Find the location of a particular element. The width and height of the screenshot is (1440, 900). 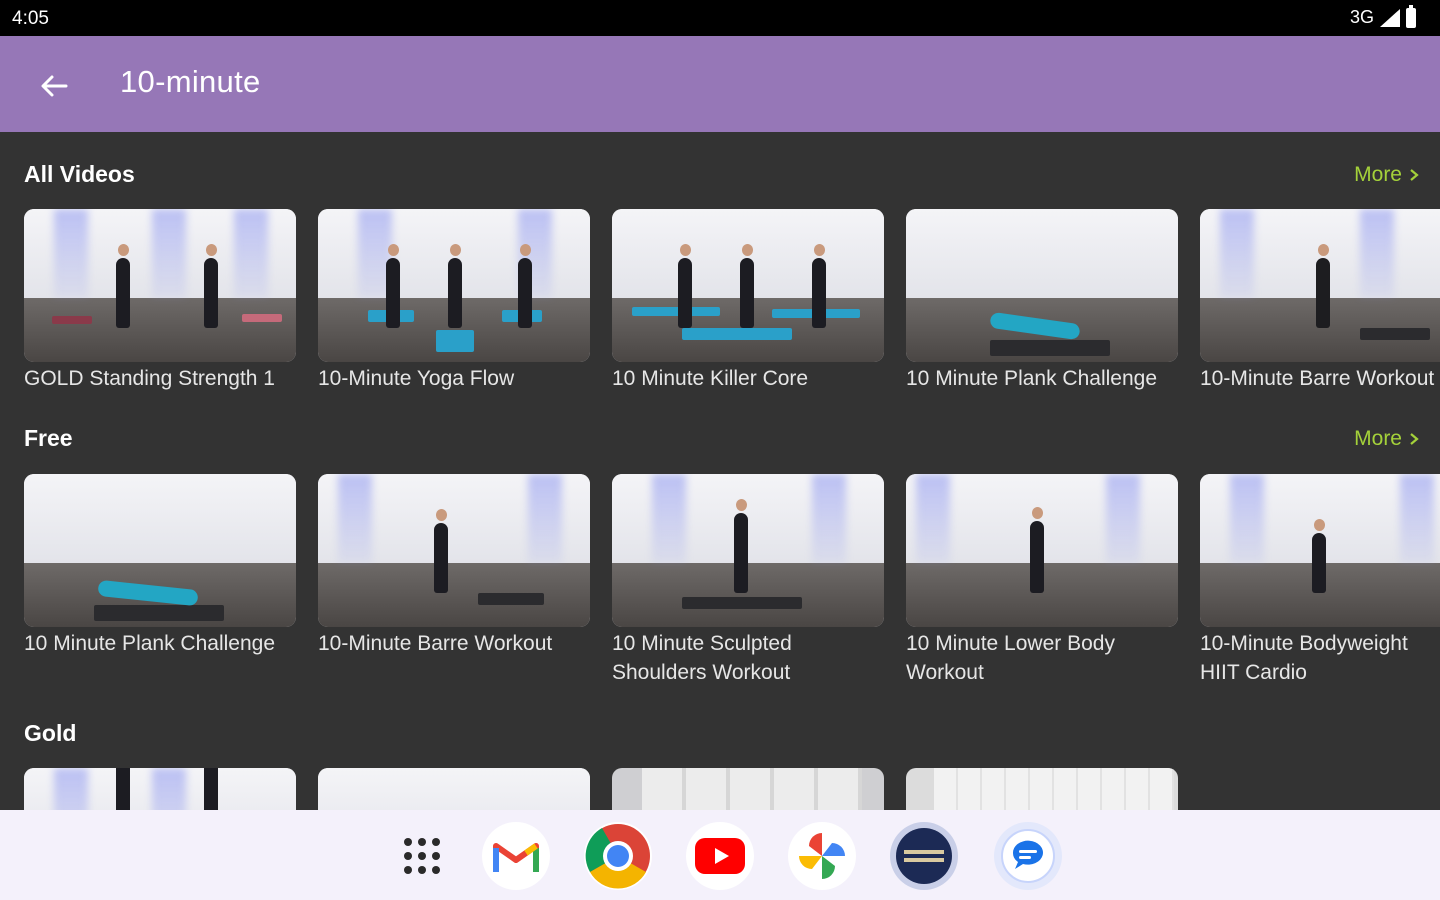

youtube-icon is located at coordinates (720, 856).